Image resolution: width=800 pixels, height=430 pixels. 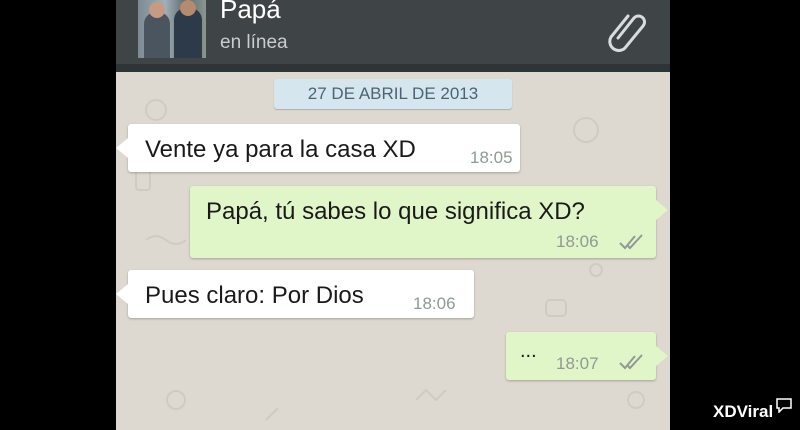 I want to click on watermark-logo-text: XDViral, so click(x=743, y=411).